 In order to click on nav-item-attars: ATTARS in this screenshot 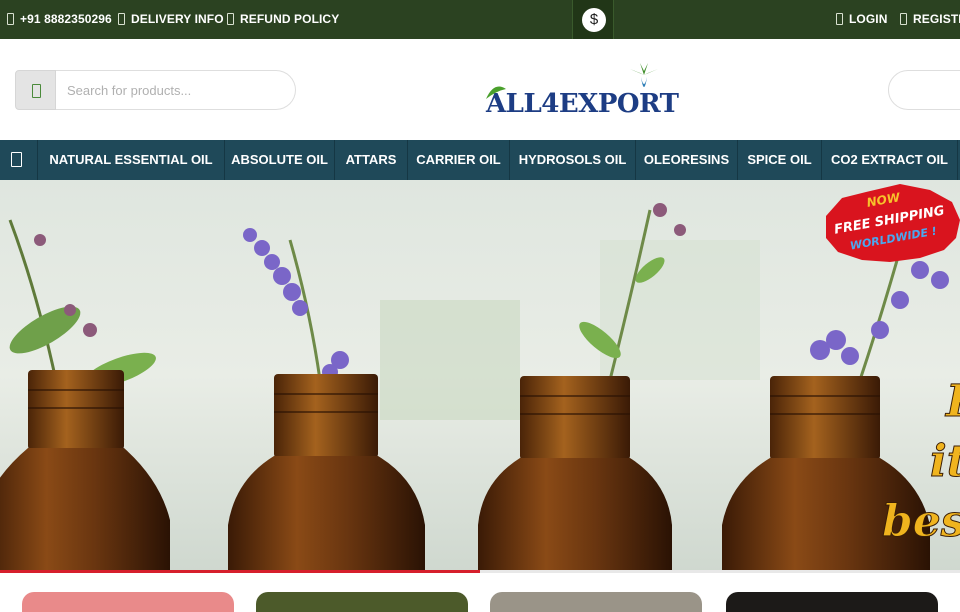, I will do `click(371, 160)`.